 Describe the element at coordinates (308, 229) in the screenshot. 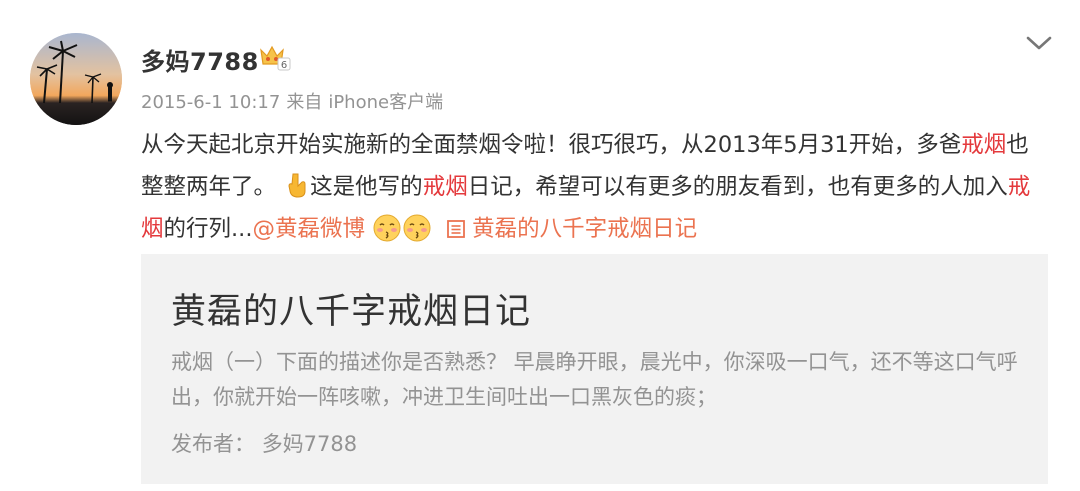

I see `mention-link: @黄磊微博` at that location.